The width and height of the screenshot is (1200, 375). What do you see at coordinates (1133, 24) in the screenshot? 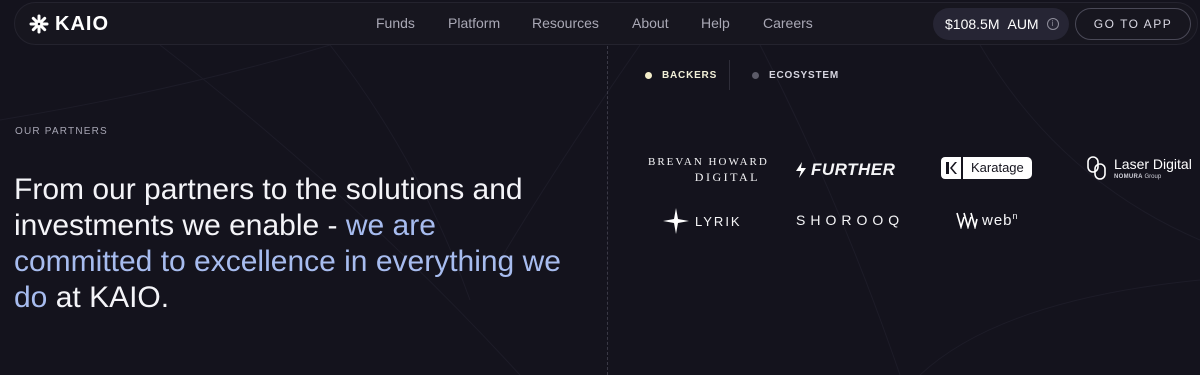
I see `go-to-app-button: GO TO APP` at bounding box center [1133, 24].